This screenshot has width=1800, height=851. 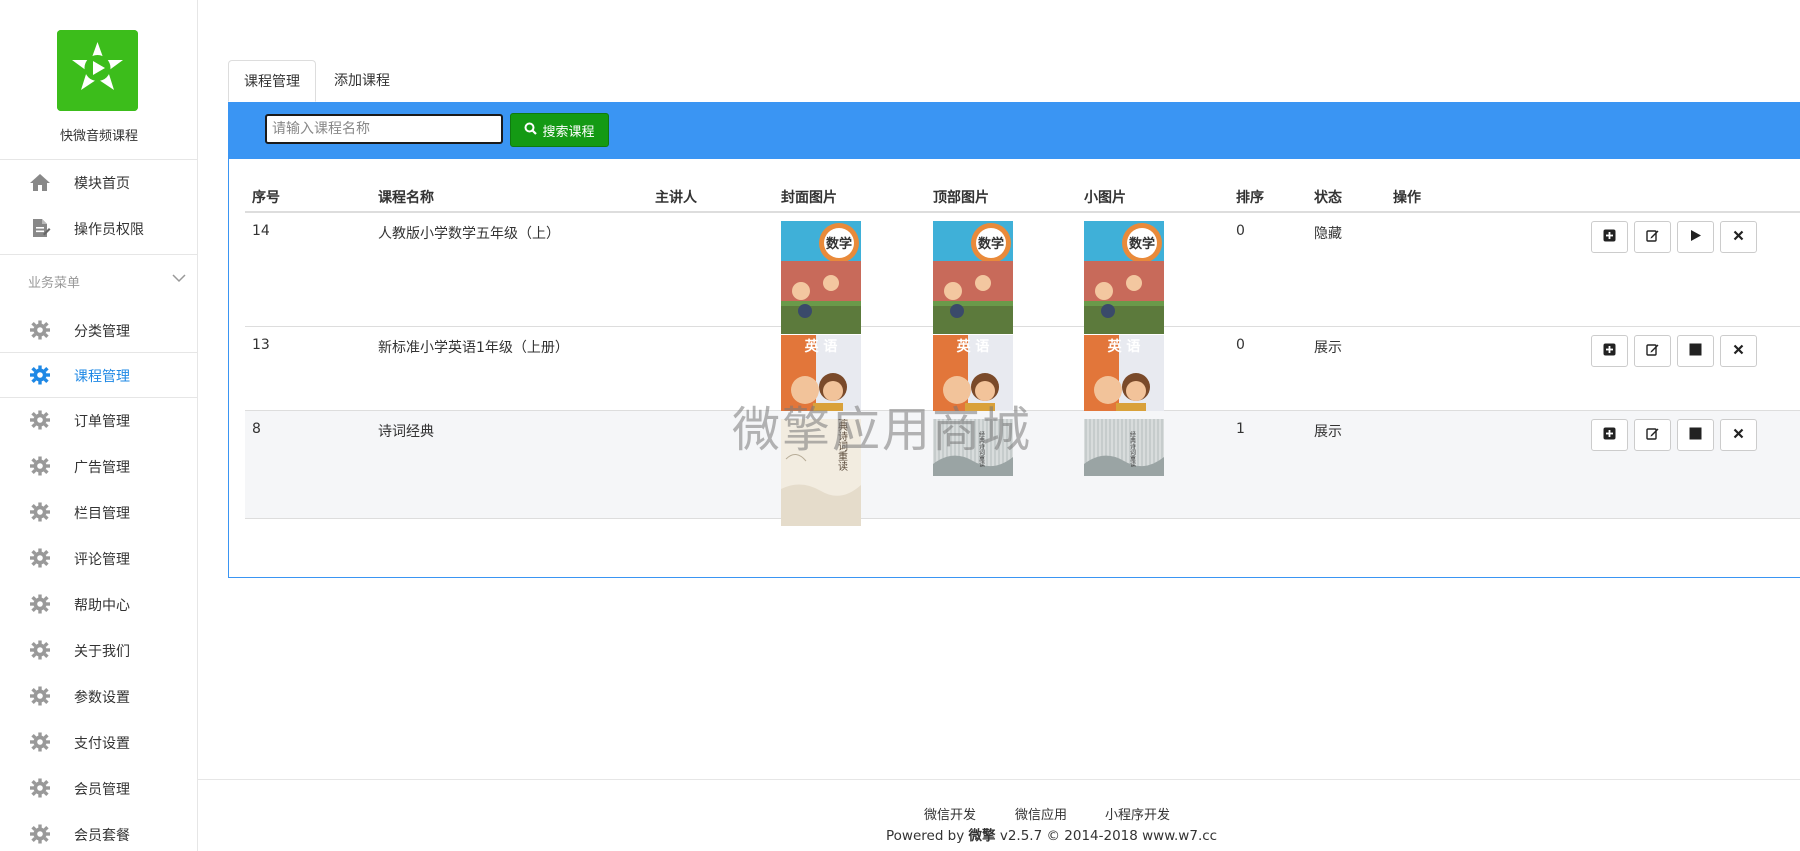 I want to click on chevron-down-icon, so click(x=179, y=278).